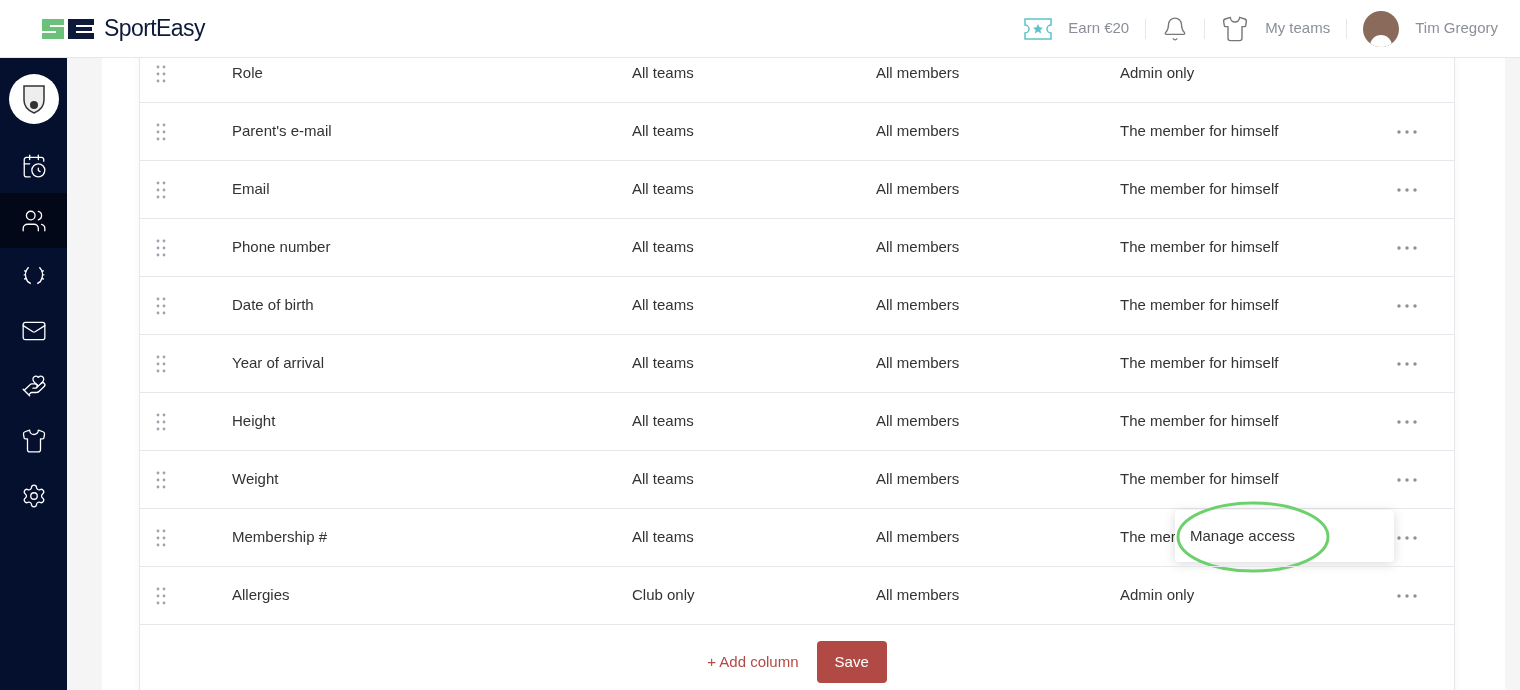 Image resolution: width=1520 pixels, height=690 pixels. I want to click on club-logo, so click(33, 99).